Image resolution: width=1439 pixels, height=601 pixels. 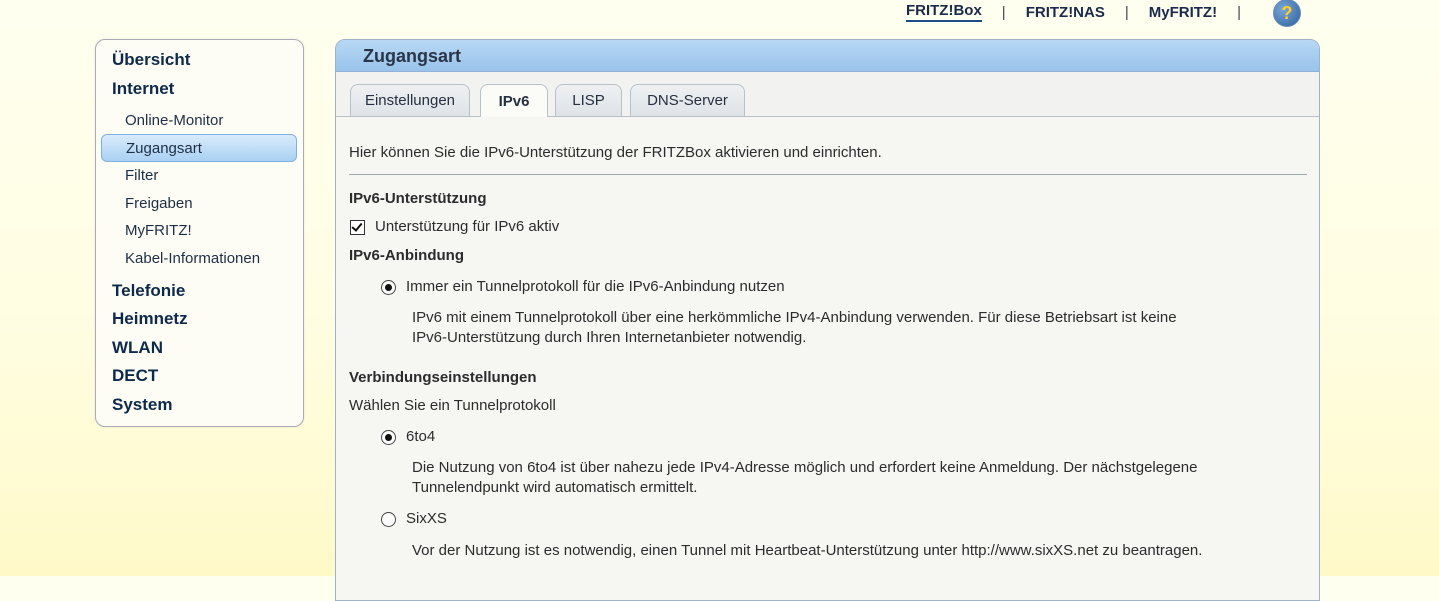 What do you see at coordinates (150, 319) in the screenshot?
I see `sidebar-item-heimnetz: Heimnetz` at bounding box center [150, 319].